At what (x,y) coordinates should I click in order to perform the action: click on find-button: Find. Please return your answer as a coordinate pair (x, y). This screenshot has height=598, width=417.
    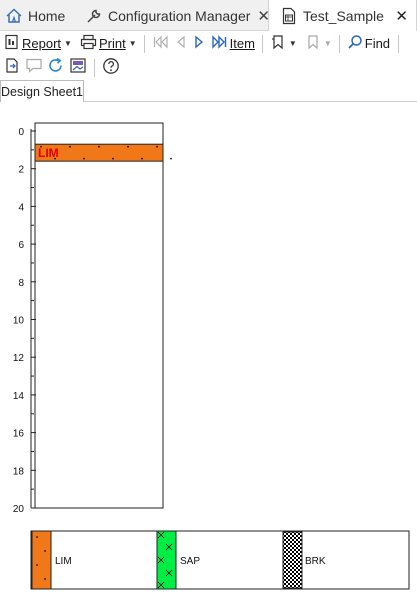
    Looking at the image, I should click on (368, 44).